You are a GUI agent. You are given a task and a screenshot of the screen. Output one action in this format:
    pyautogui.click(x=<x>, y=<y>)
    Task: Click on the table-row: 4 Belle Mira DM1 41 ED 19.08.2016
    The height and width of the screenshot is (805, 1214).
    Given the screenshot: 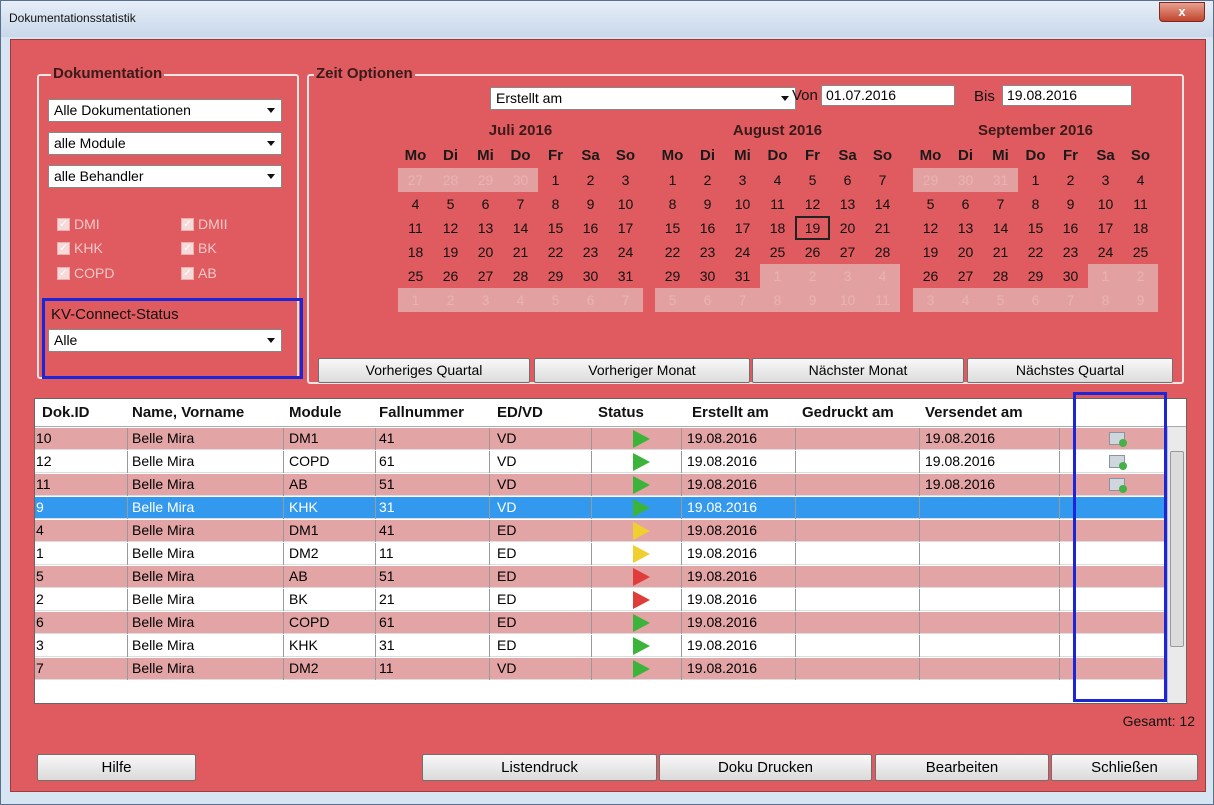 What is the action you would take?
    pyautogui.click(x=601, y=531)
    